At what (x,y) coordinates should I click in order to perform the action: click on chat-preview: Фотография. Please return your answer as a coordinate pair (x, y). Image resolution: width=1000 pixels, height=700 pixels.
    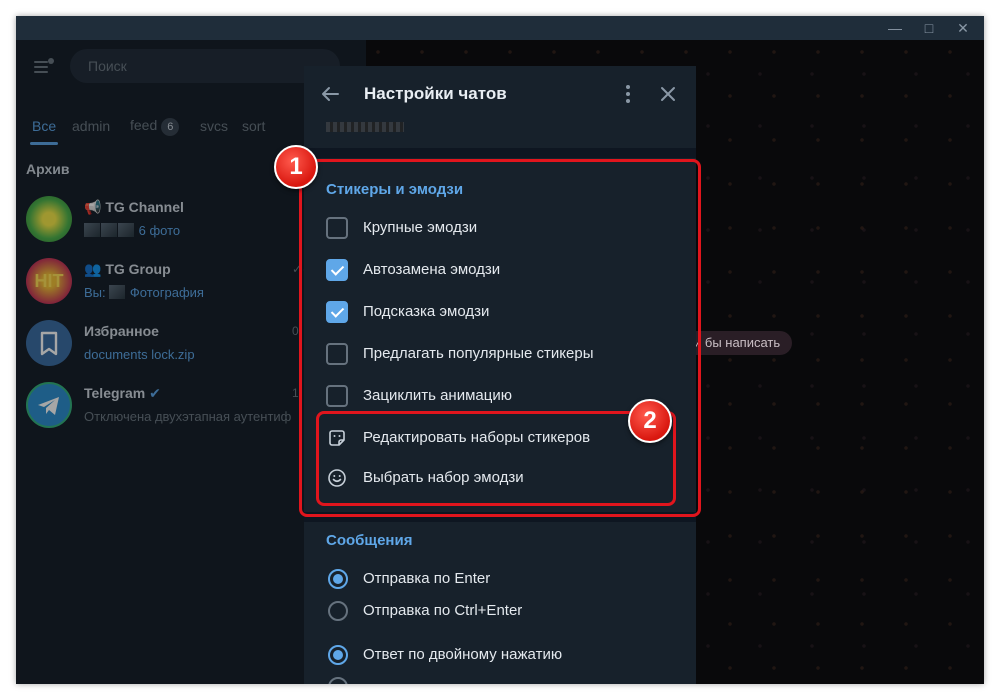
    Looking at the image, I should click on (166, 292).